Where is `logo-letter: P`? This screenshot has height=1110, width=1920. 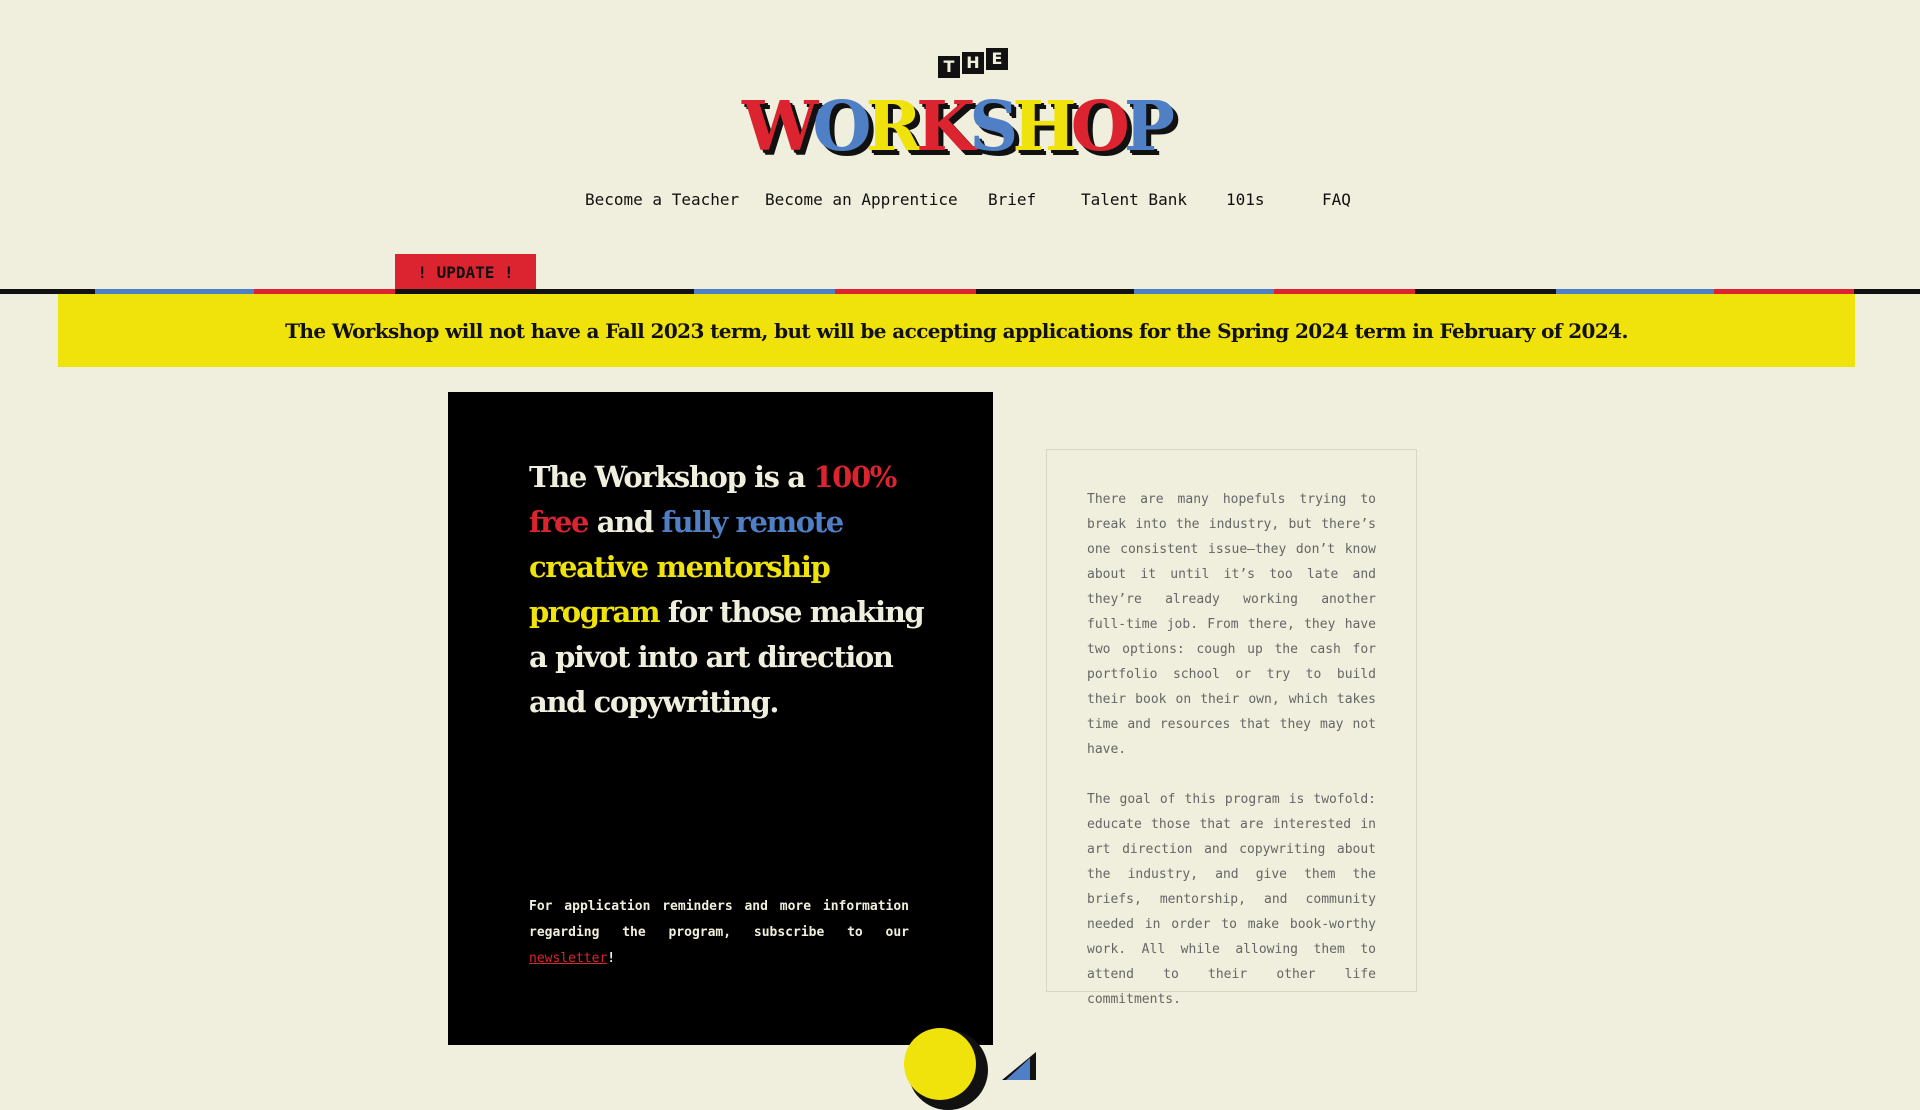
logo-letter: P is located at coordinates (1149, 127).